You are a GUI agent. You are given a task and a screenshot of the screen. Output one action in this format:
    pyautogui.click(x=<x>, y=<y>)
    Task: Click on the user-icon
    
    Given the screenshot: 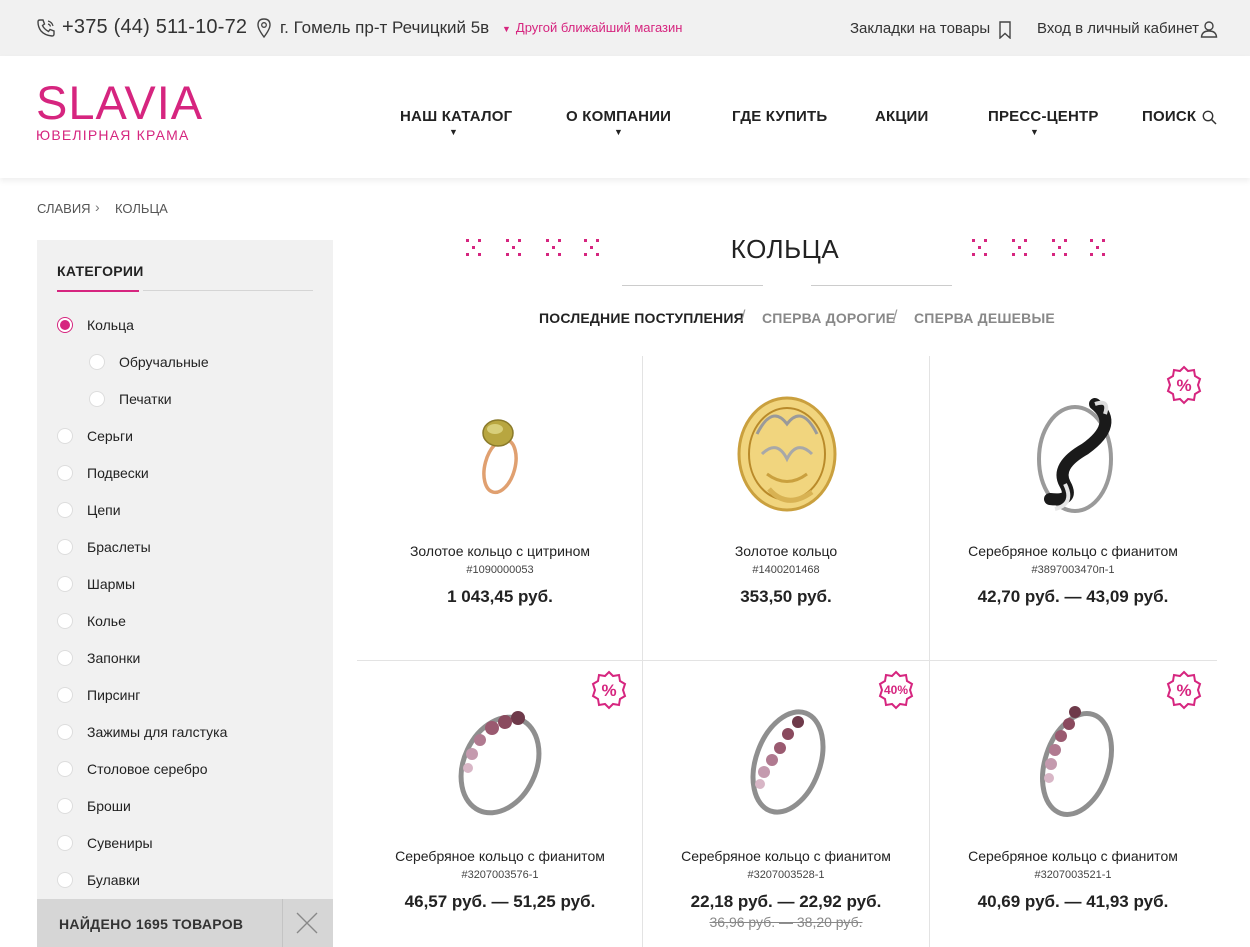 What is the action you would take?
    pyautogui.click(x=1209, y=31)
    